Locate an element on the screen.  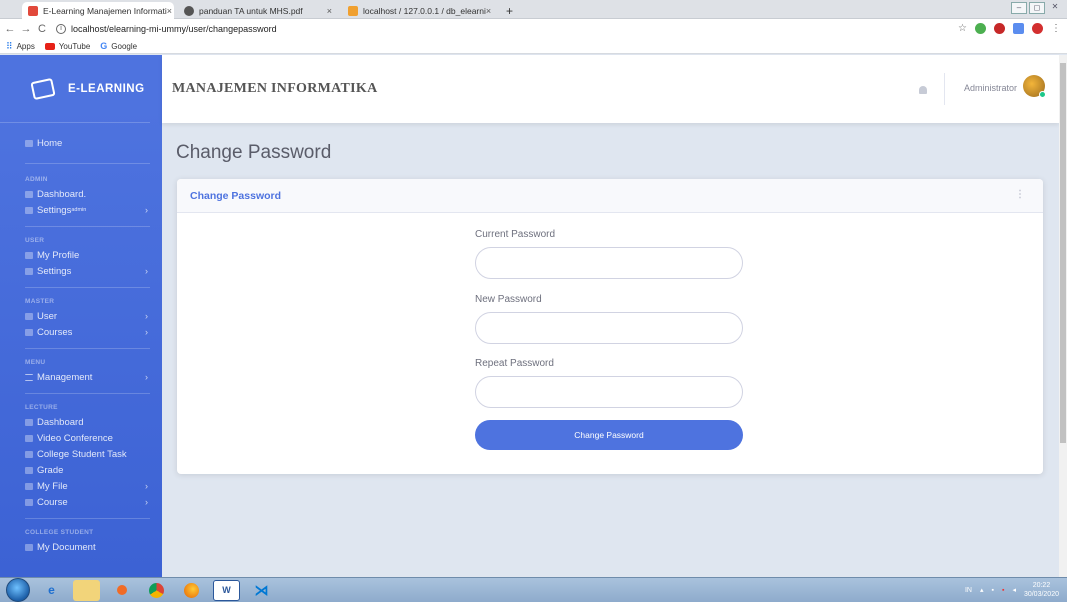
explorer-icon is located at coordinates (86, 590).